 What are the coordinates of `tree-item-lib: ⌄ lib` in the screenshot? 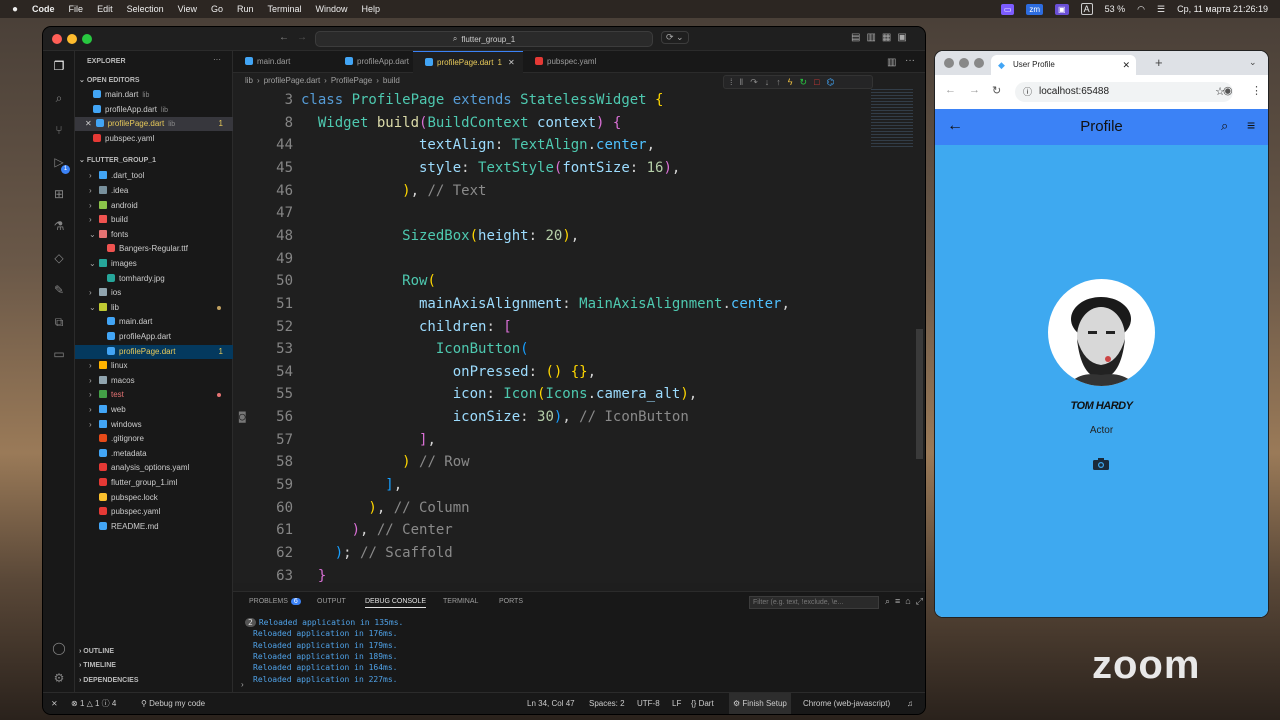 It's located at (154, 308).